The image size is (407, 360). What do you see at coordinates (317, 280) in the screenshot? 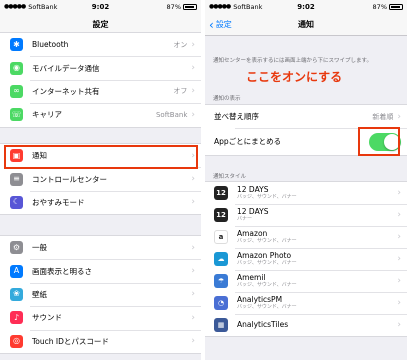
I see `app-text: Amemil バッジ、サウンド、バナー` at bounding box center [317, 280].